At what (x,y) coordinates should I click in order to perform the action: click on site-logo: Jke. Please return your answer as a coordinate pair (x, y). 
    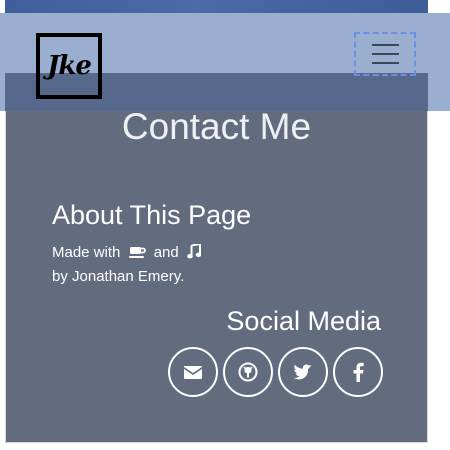
    Looking at the image, I should click on (69, 66).